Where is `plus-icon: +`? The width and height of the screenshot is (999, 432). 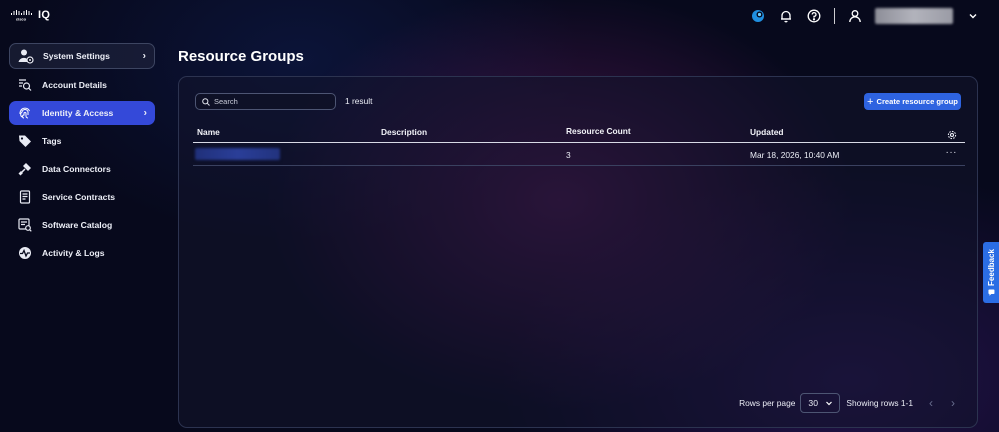 plus-icon: + is located at coordinates (870, 101).